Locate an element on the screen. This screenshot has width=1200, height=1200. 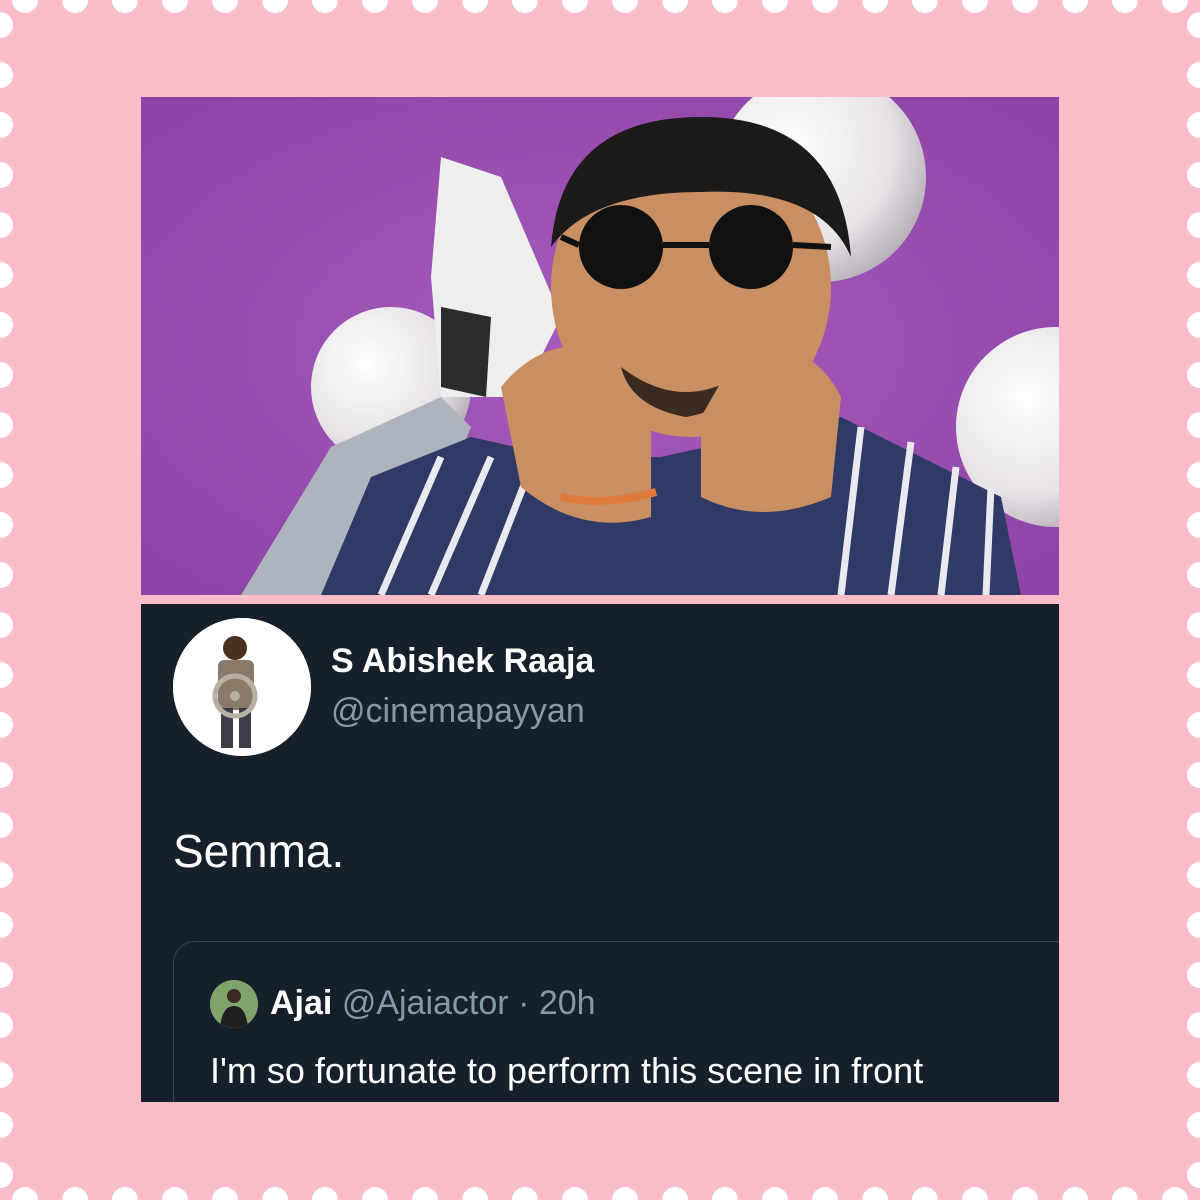
quoted-header: Ajai @Ajaiactor · 20h is located at coordinates (433, 1003).